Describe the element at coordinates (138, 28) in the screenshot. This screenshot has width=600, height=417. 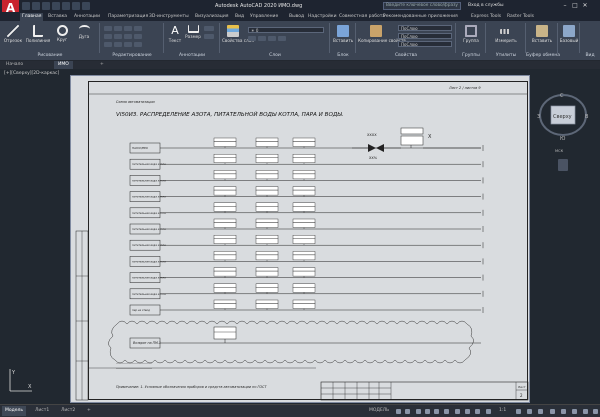
I see `erase-icon` at that location.